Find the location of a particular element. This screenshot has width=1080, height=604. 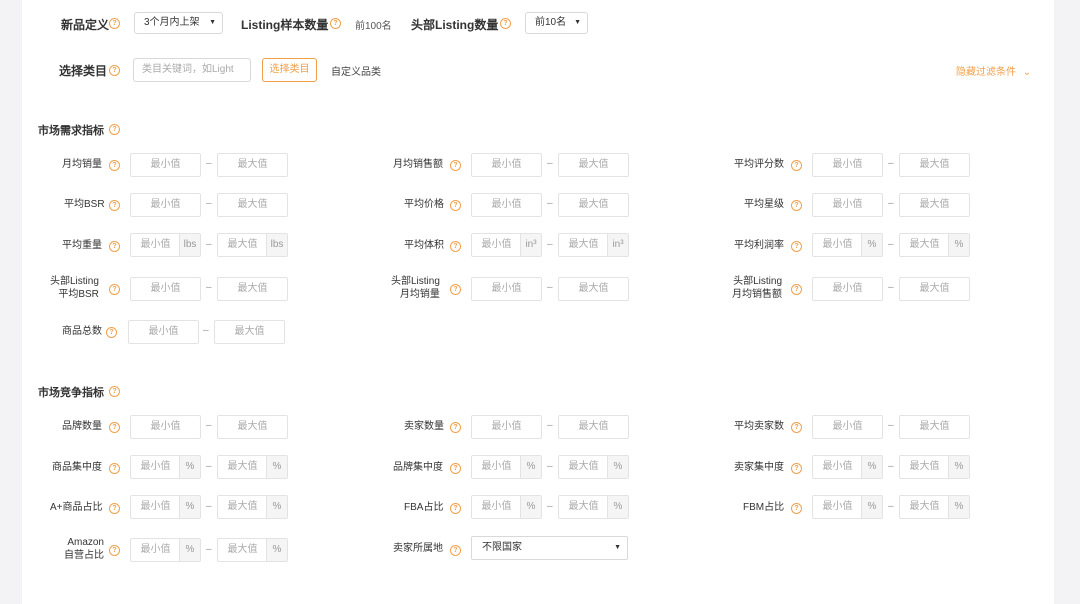

total-products-min-input: 最小值 is located at coordinates (163, 332).